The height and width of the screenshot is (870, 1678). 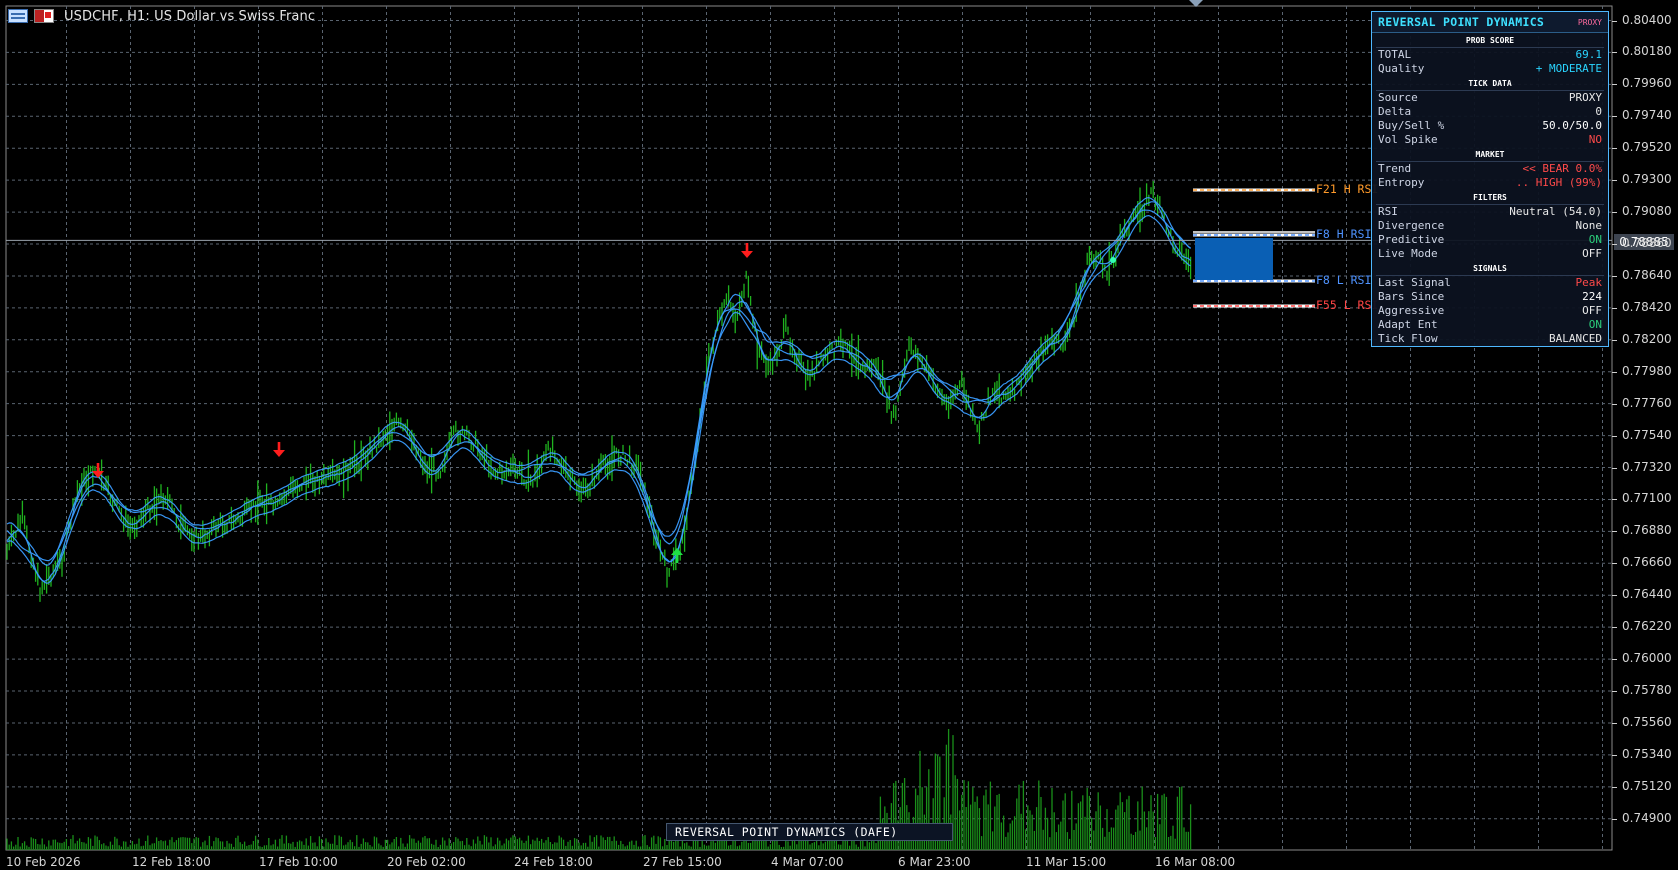 What do you see at coordinates (1490, 112) in the screenshot?
I see `panel-row: Delta 0` at bounding box center [1490, 112].